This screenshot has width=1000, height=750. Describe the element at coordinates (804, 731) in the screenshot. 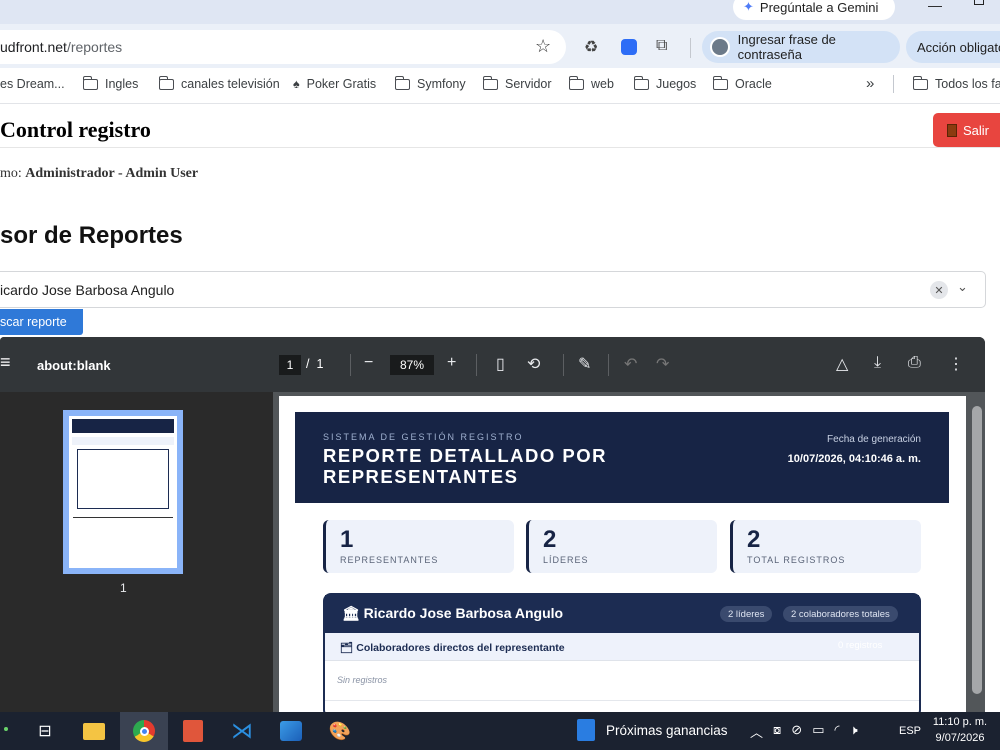

I see `system-tray: ︿ ⧇ ⊘ ▭ ◜ 🕨` at that location.